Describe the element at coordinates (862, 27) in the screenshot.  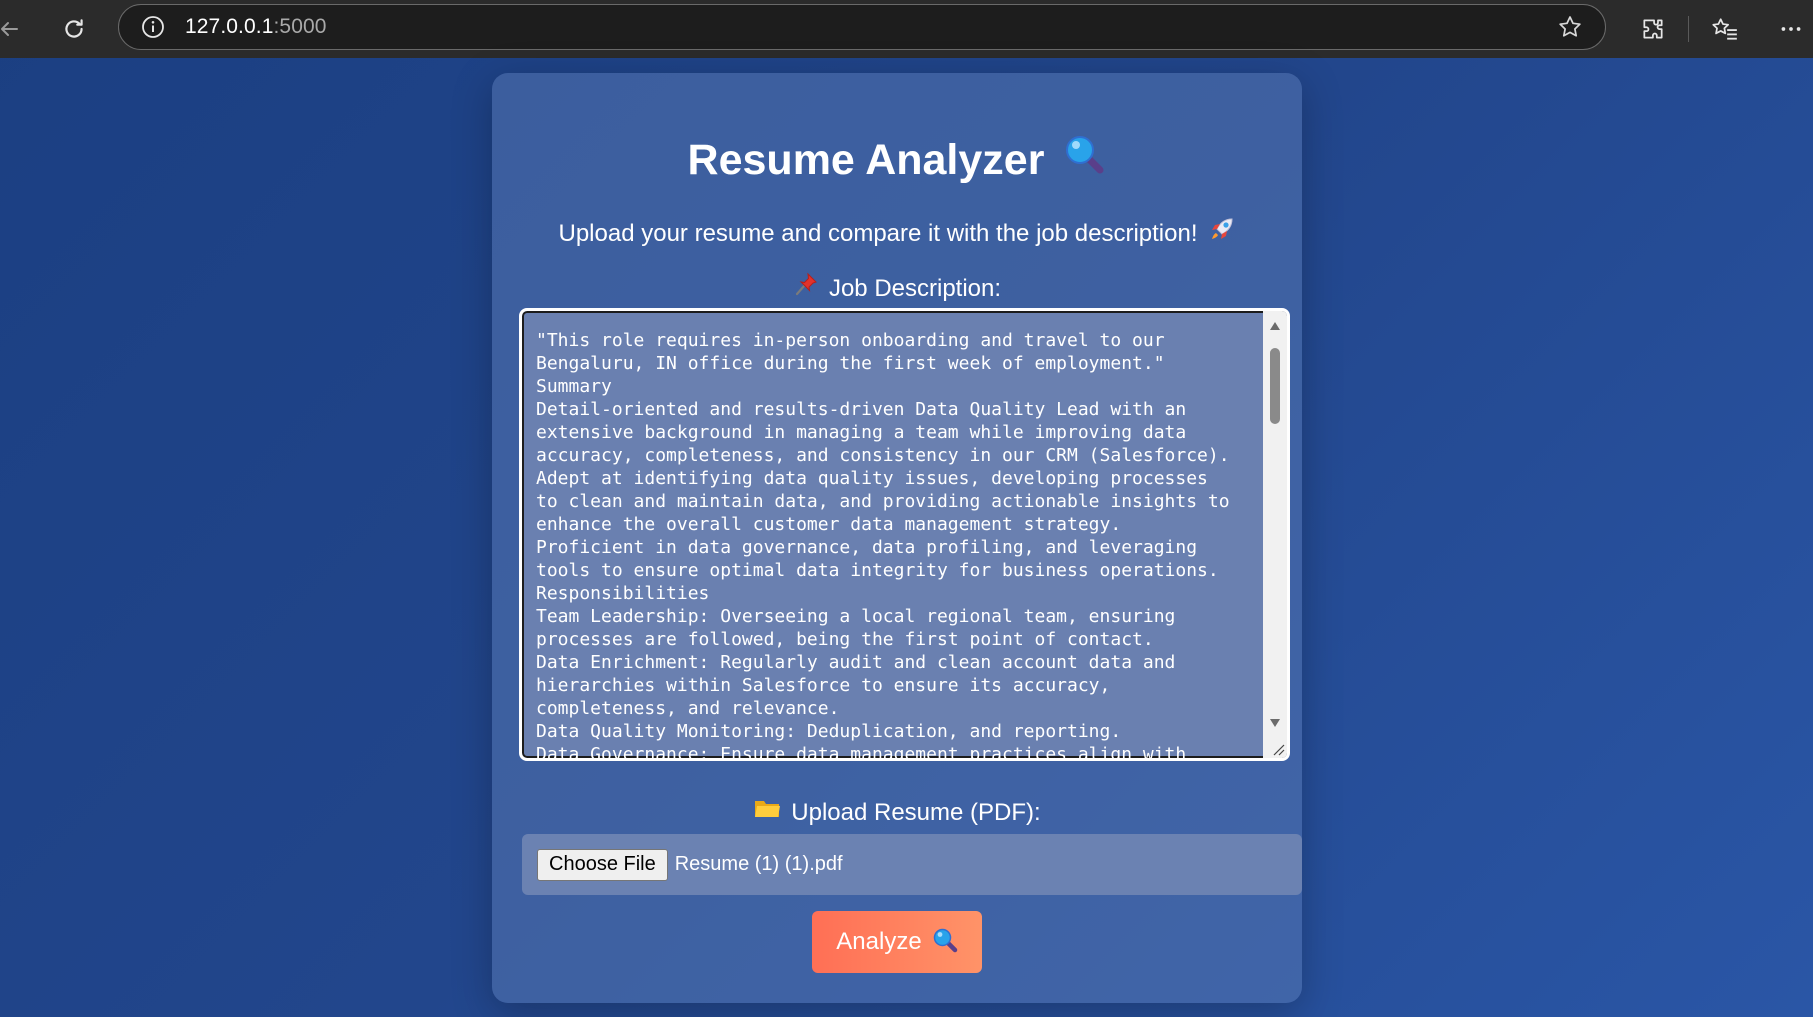
I see `address-bar: 127.0.0.1:5000` at that location.